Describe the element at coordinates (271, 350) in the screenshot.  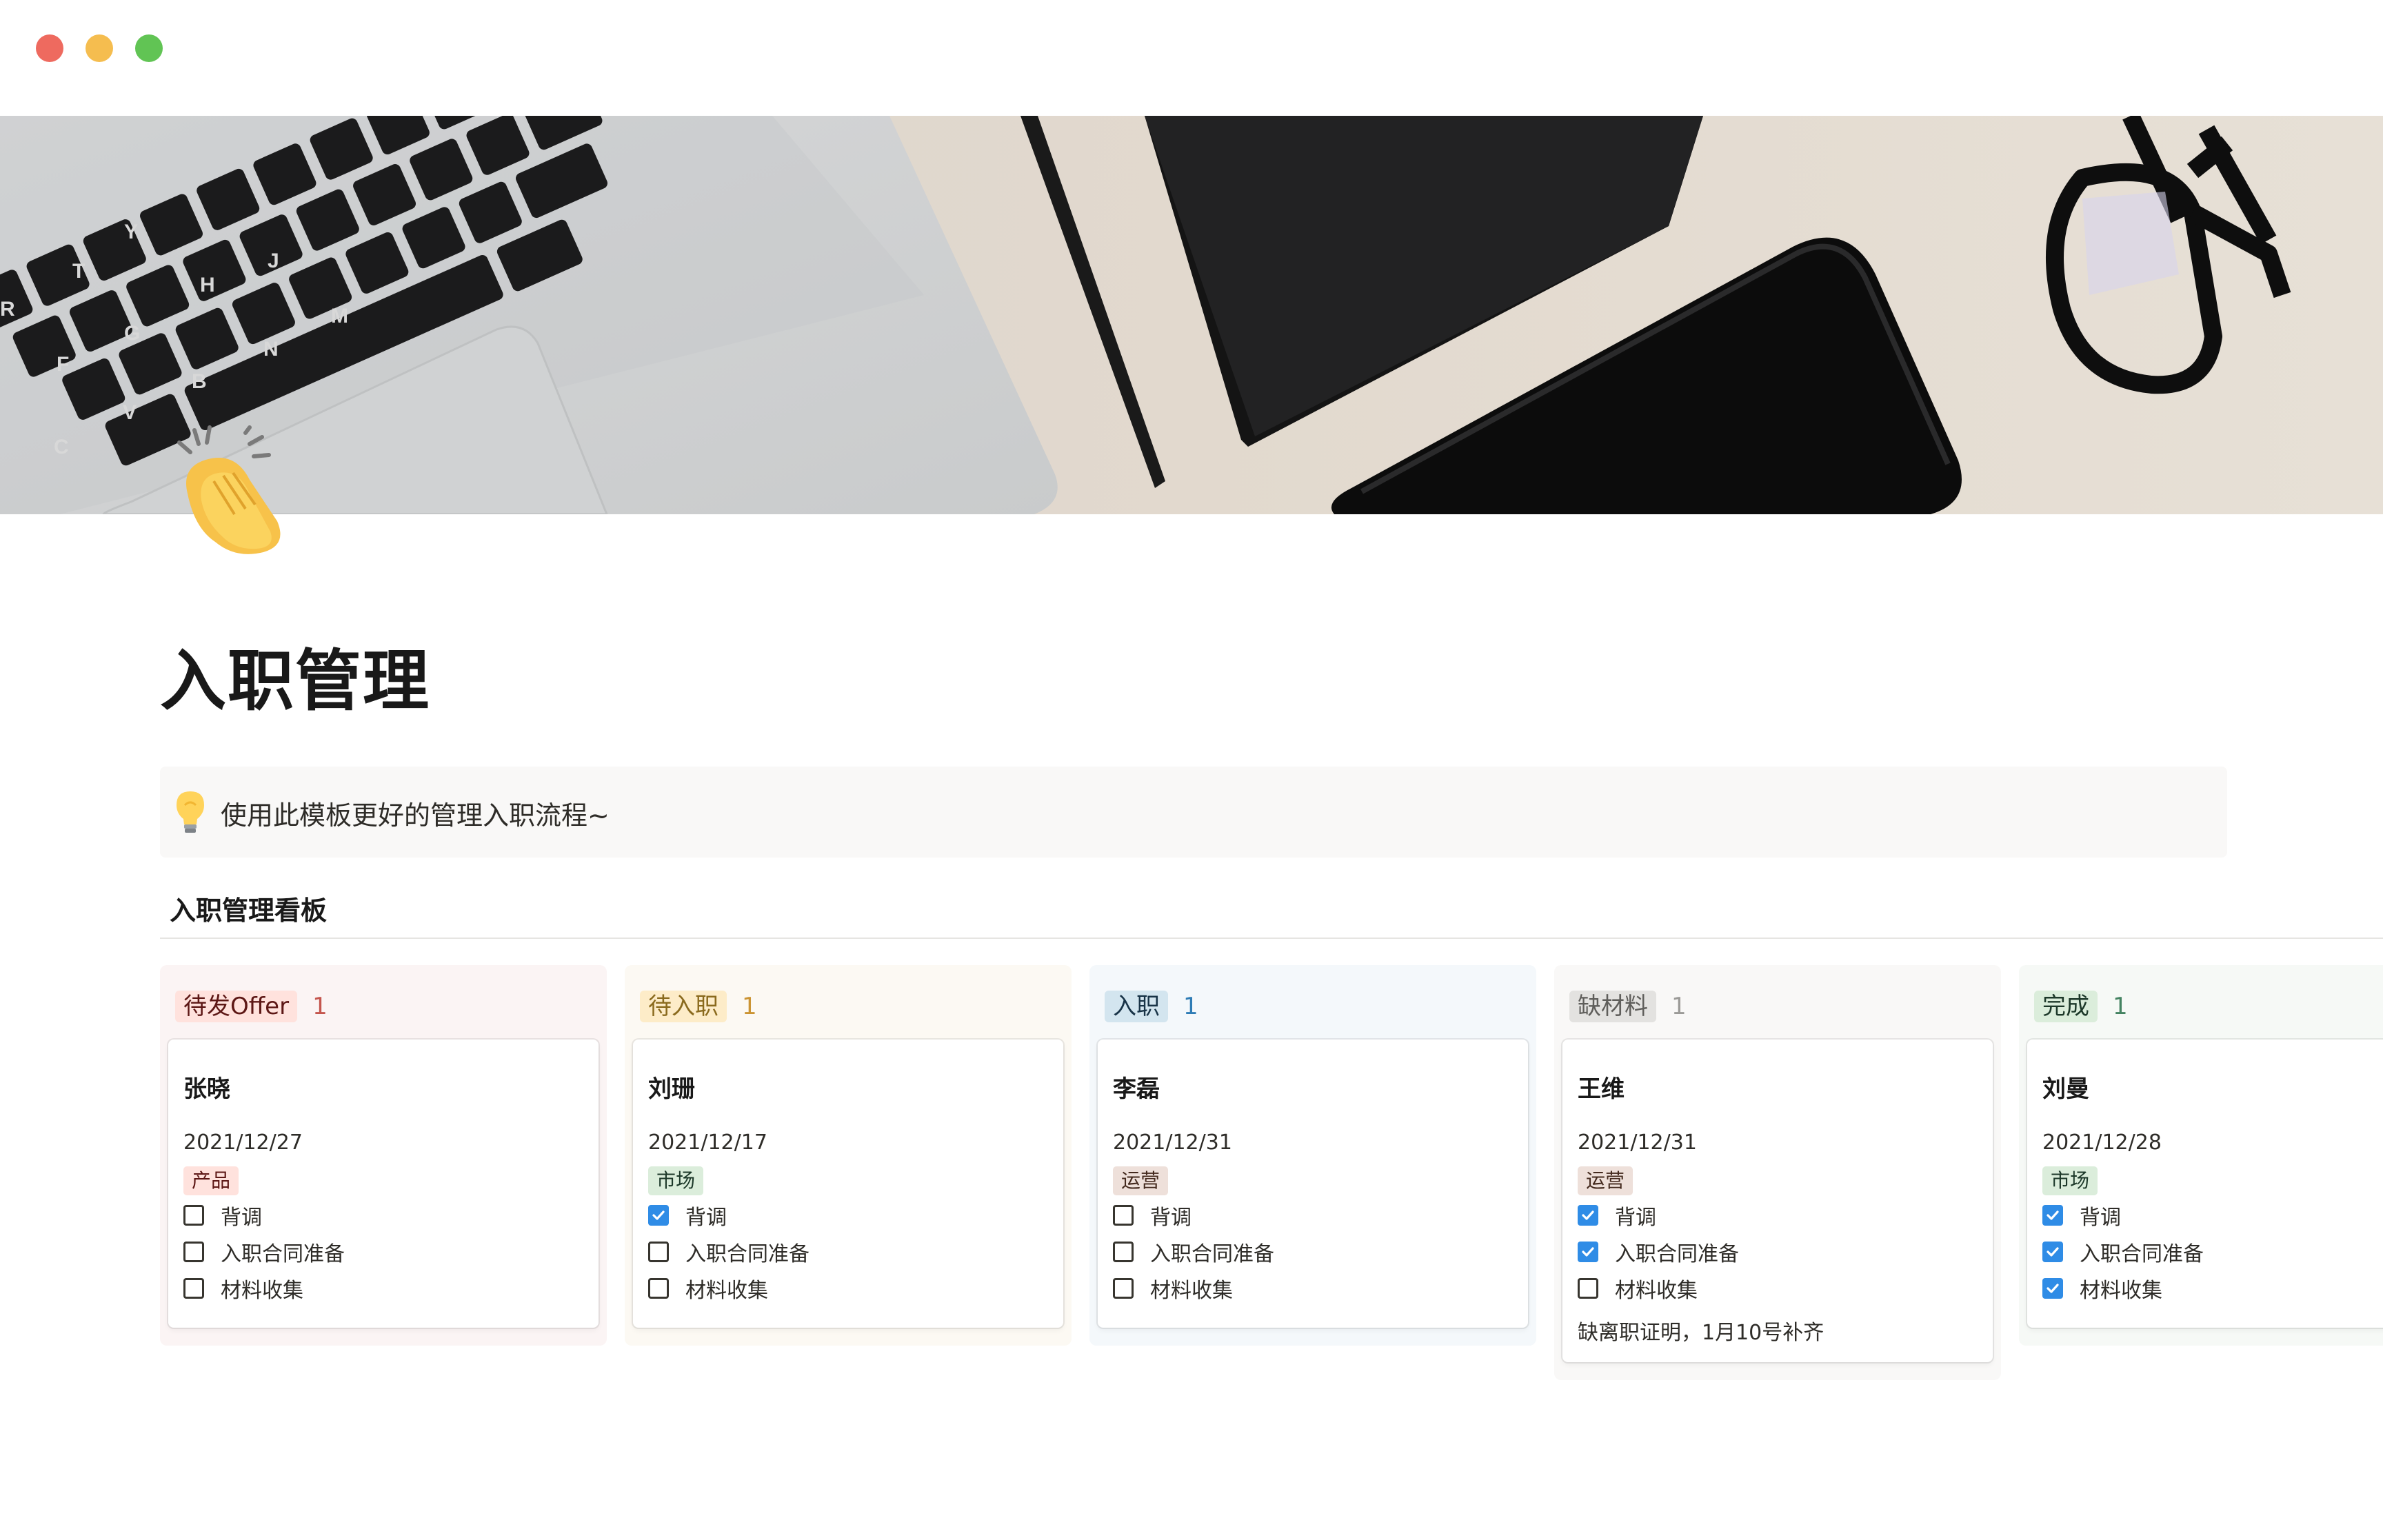
I see `svg-text: N` at that location.